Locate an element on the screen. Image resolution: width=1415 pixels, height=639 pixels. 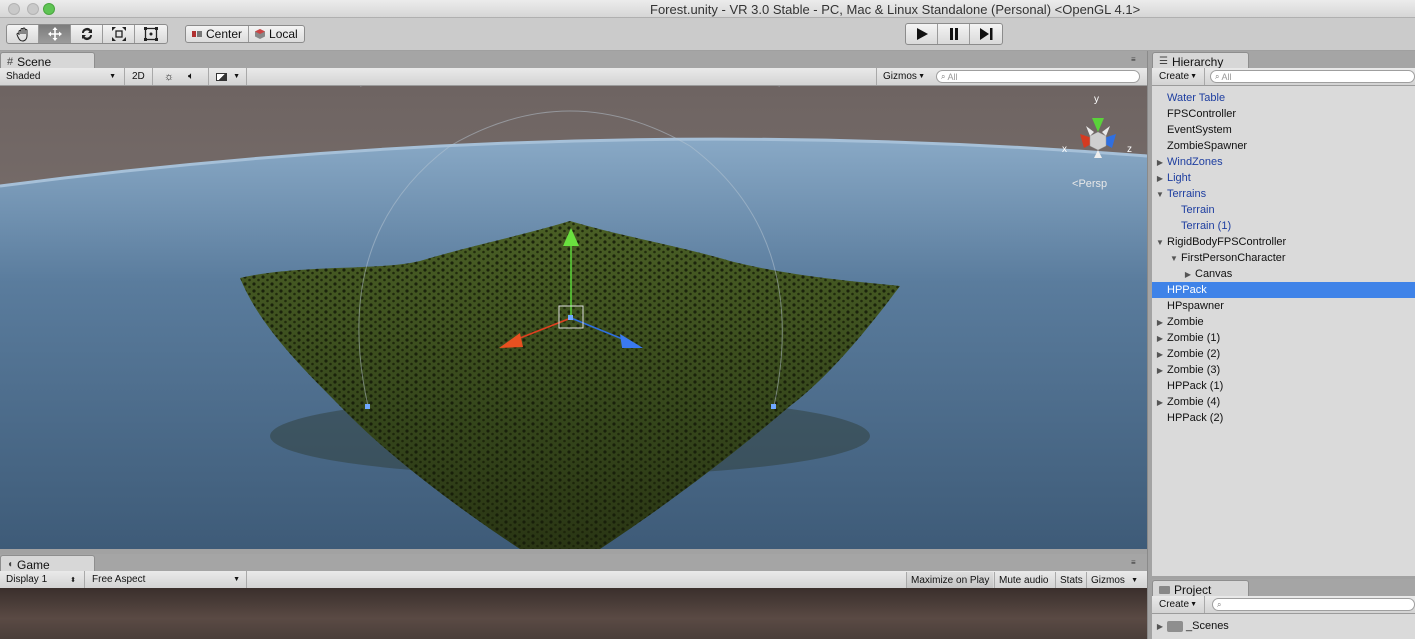
hierarchy-item: ▶ Zombie (3) is located at coordinates (1283, 370).